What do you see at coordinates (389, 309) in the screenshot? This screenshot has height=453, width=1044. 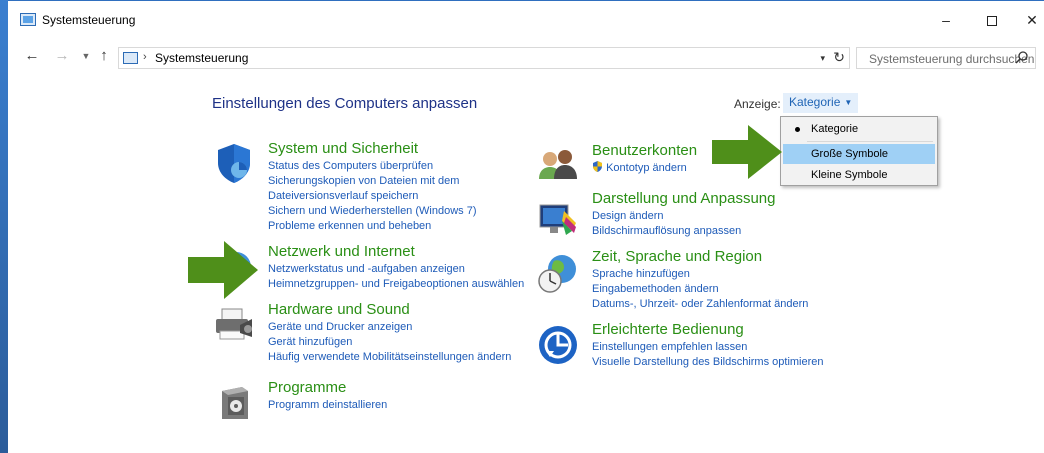 I see `category-title: Hardware und Sound` at bounding box center [389, 309].